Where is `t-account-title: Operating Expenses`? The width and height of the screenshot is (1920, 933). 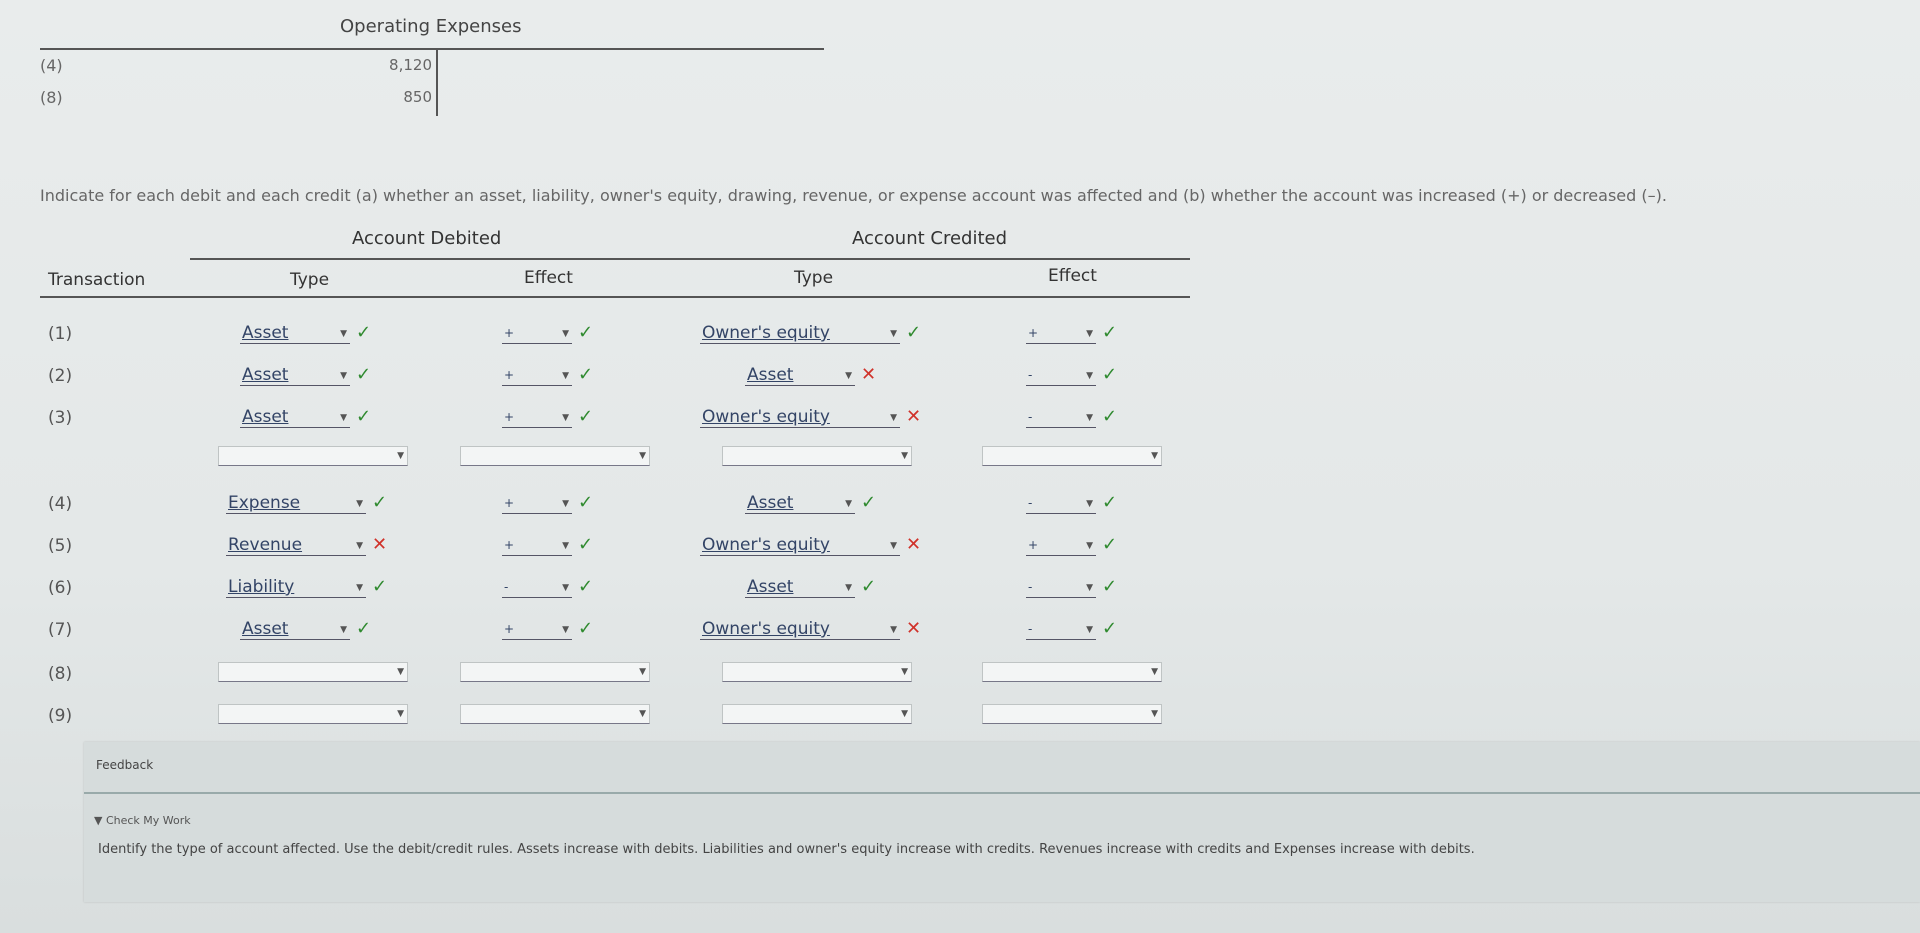 t-account-title: Operating Expenses is located at coordinates (431, 26).